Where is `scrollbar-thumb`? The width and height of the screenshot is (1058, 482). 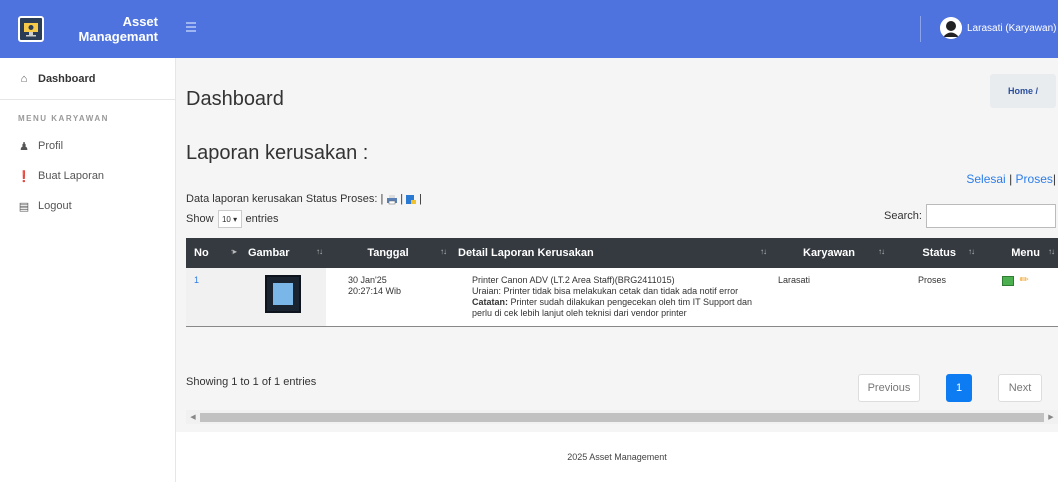
scrollbar-thumb is located at coordinates (622, 417).